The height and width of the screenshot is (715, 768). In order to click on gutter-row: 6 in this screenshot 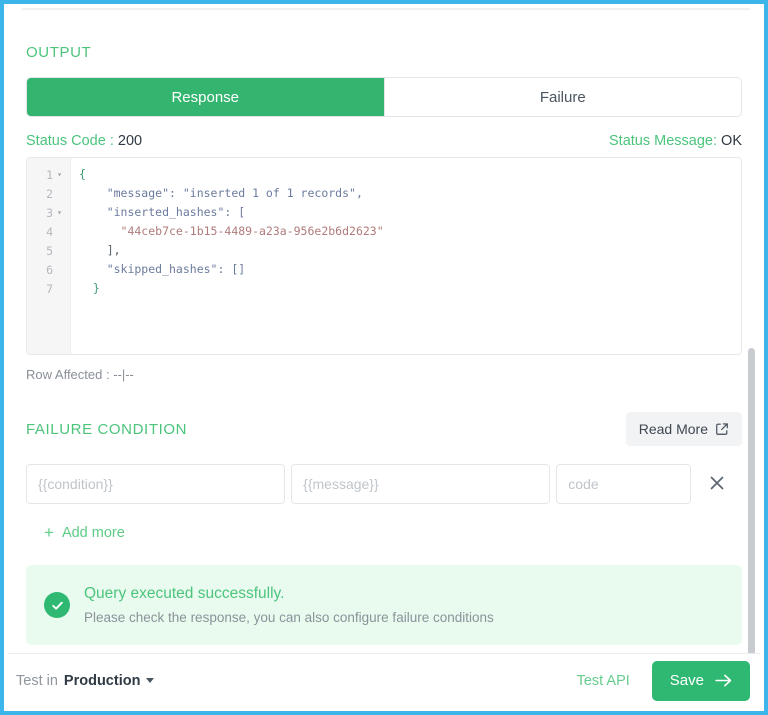, I will do `click(48, 269)`.